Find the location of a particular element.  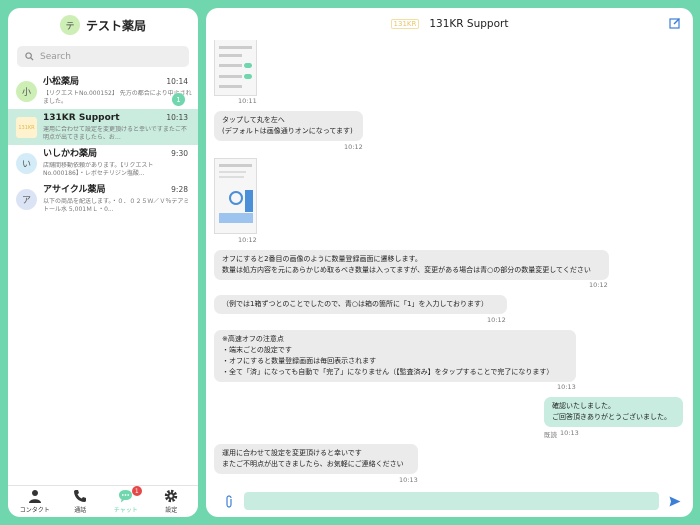

tab-label: 通話 is located at coordinates (80, 510).